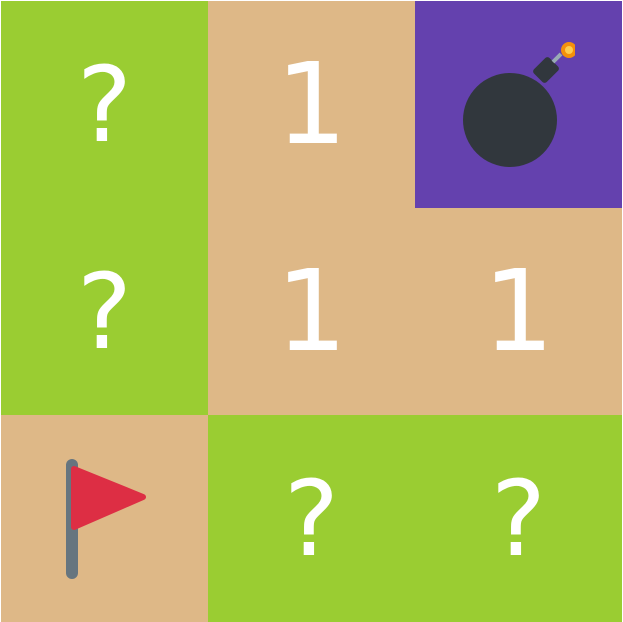 The width and height of the screenshot is (623, 622). I want to click on flag-icon, so click(105, 519).